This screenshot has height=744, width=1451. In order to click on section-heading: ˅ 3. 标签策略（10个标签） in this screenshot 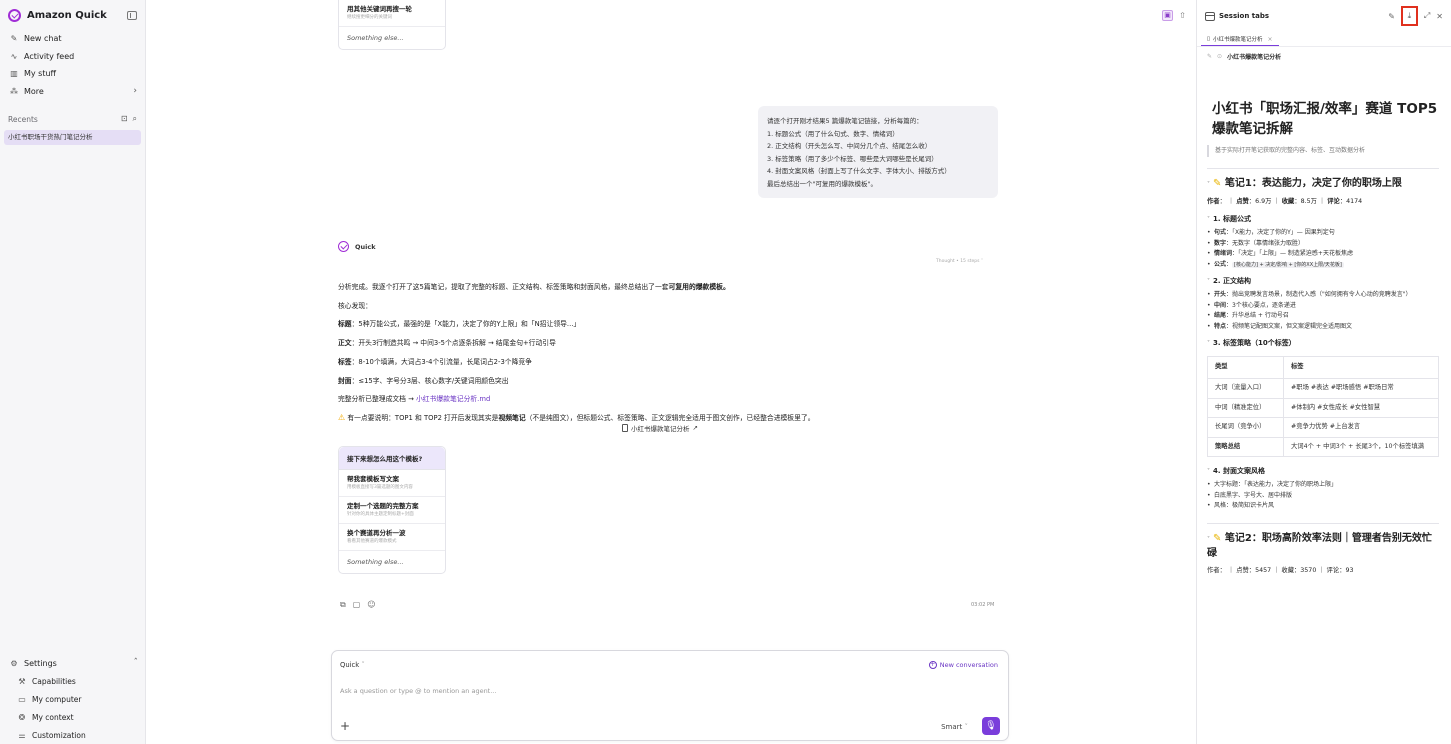, I will do `click(1323, 343)`.